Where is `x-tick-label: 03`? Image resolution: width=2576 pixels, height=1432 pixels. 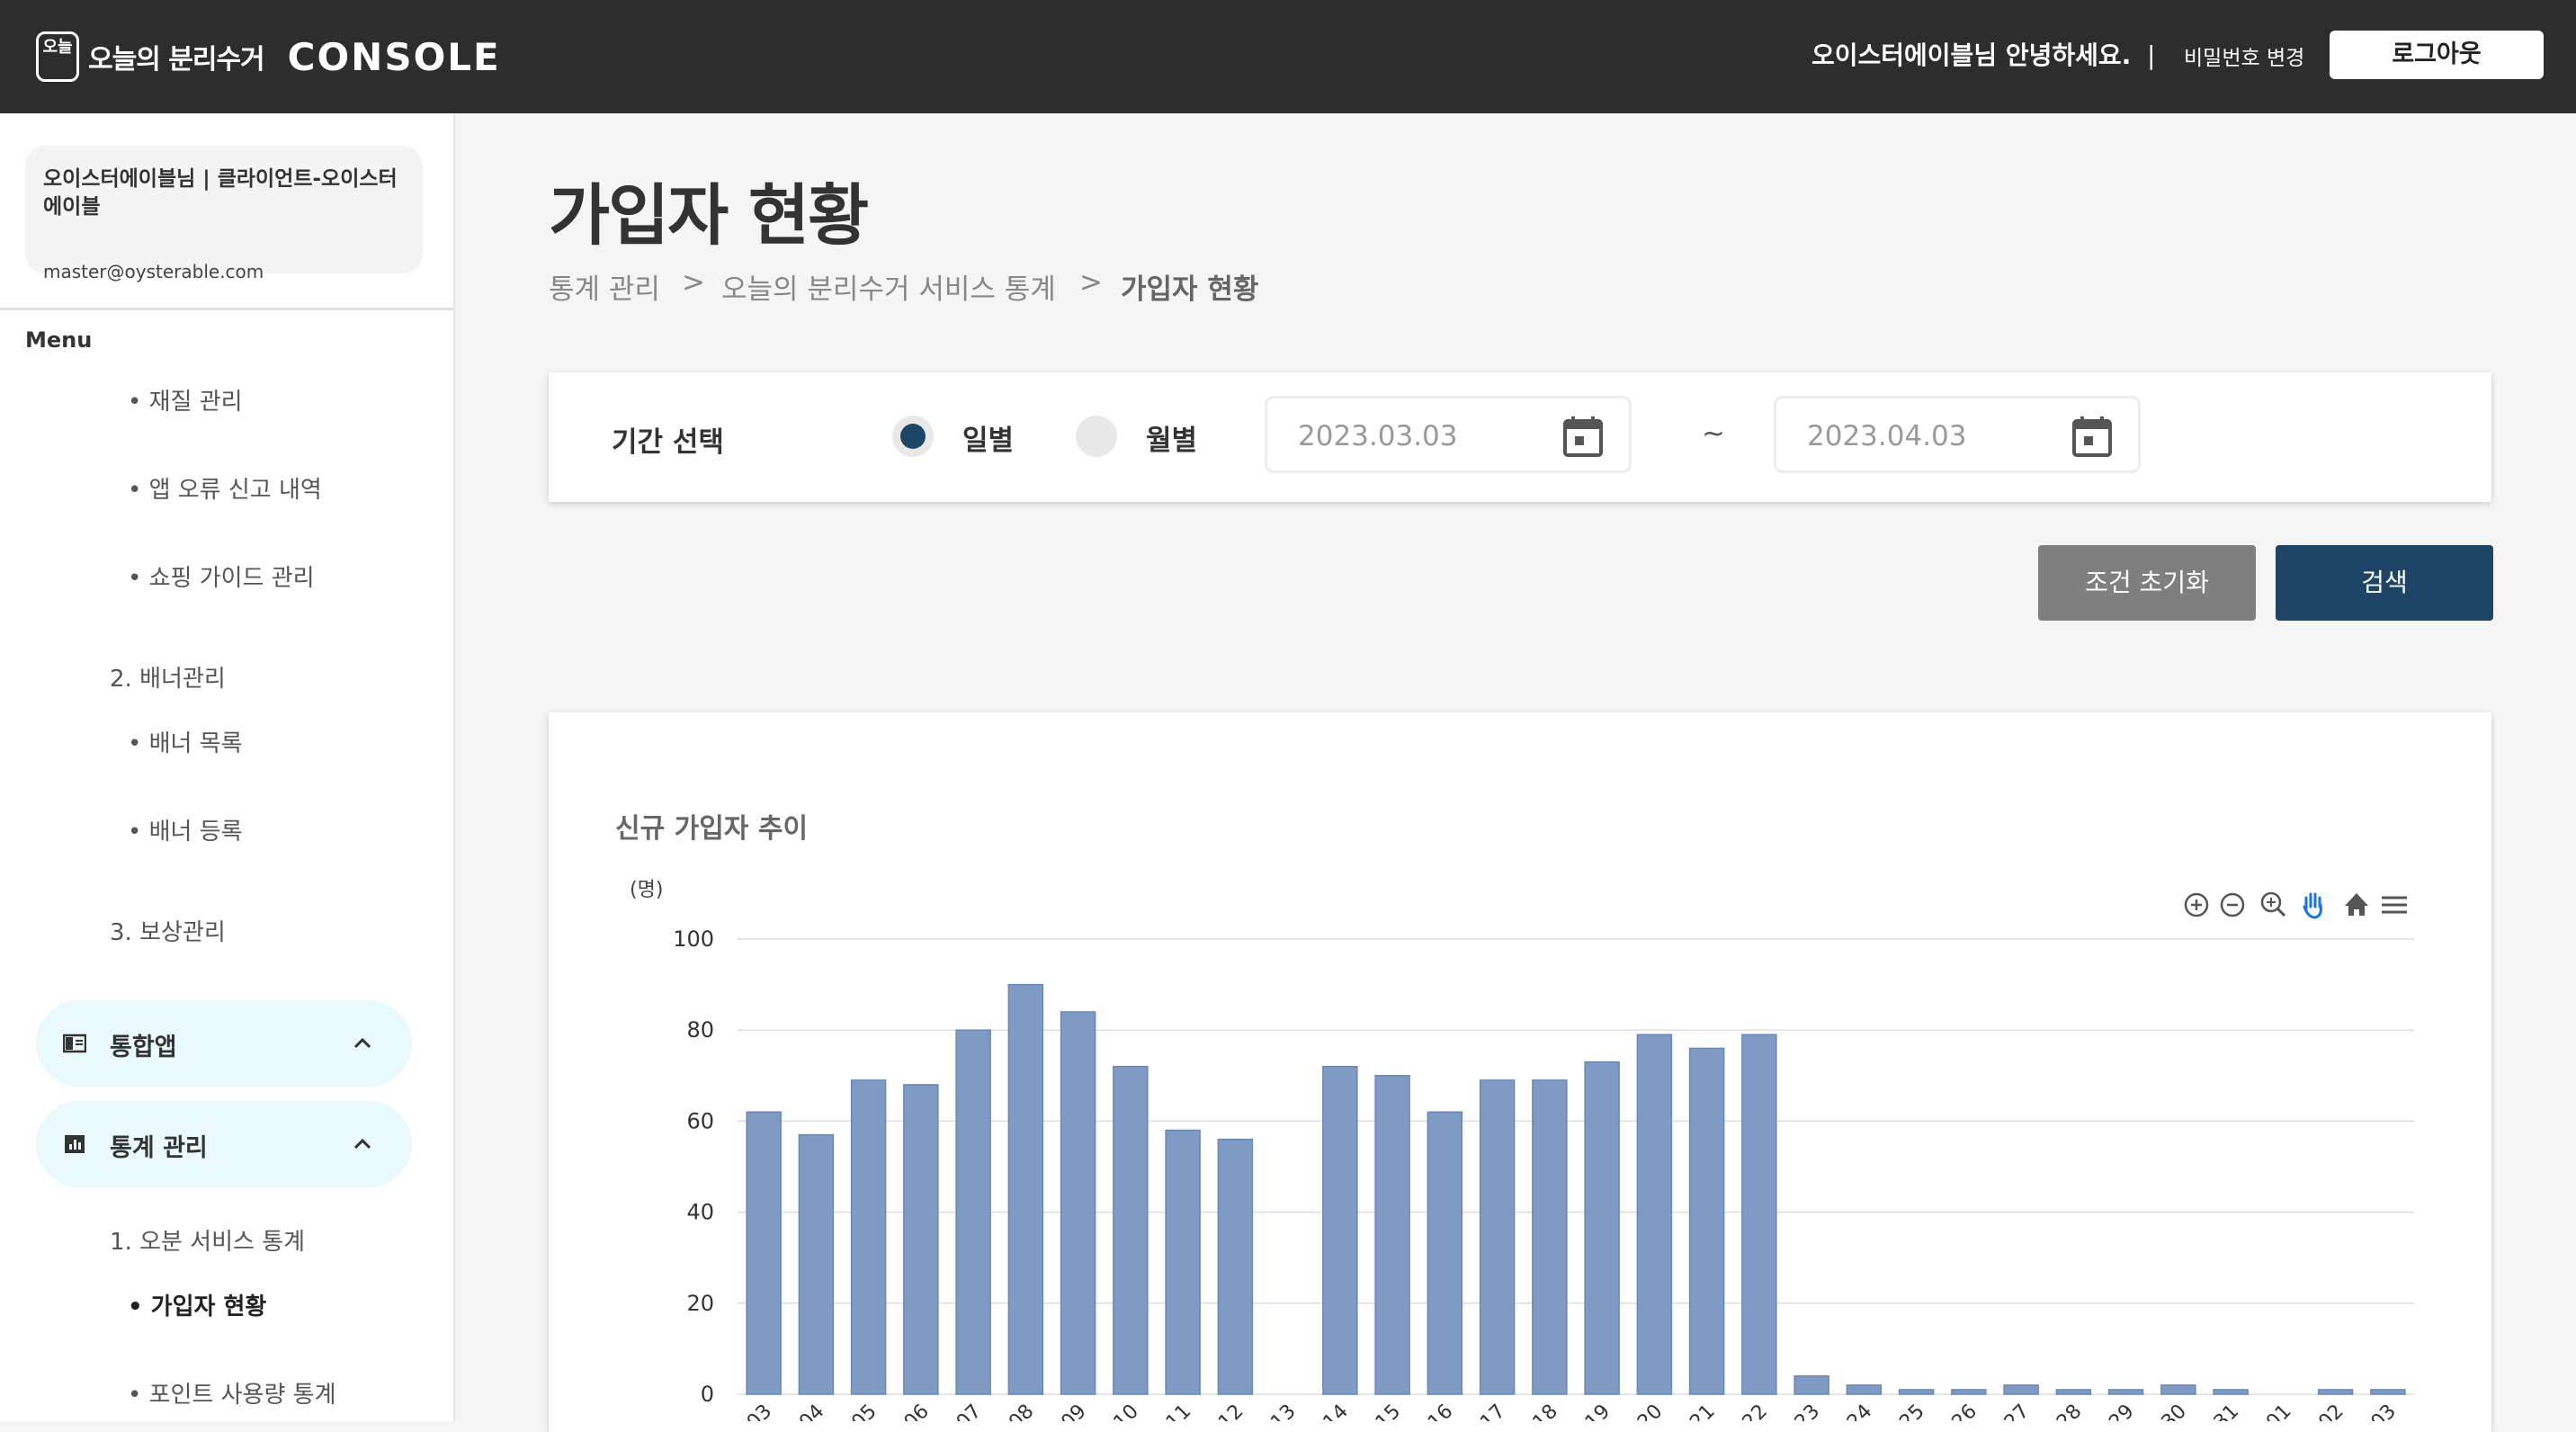 x-tick-label: 03 is located at coordinates (759, 1411).